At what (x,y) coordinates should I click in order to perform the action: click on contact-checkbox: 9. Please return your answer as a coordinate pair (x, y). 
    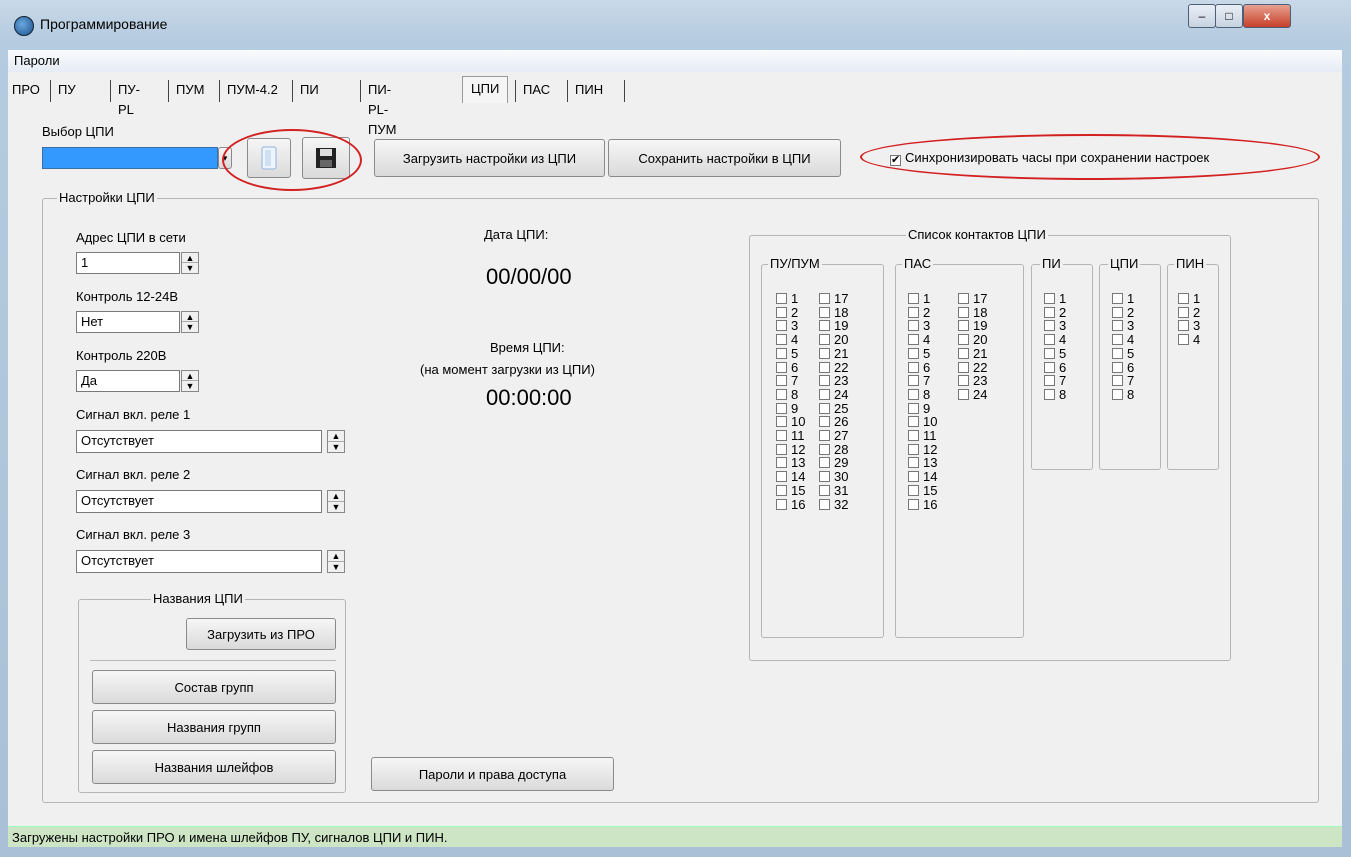
    Looking at the image, I should click on (787, 408).